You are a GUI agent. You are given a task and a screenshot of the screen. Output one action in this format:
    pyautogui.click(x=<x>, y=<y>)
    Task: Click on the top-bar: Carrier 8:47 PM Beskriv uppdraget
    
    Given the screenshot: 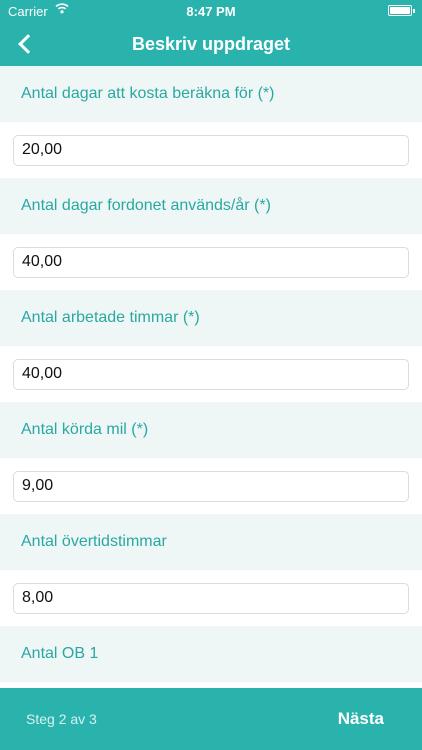 What is the action you would take?
    pyautogui.click(x=211, y=33)
    